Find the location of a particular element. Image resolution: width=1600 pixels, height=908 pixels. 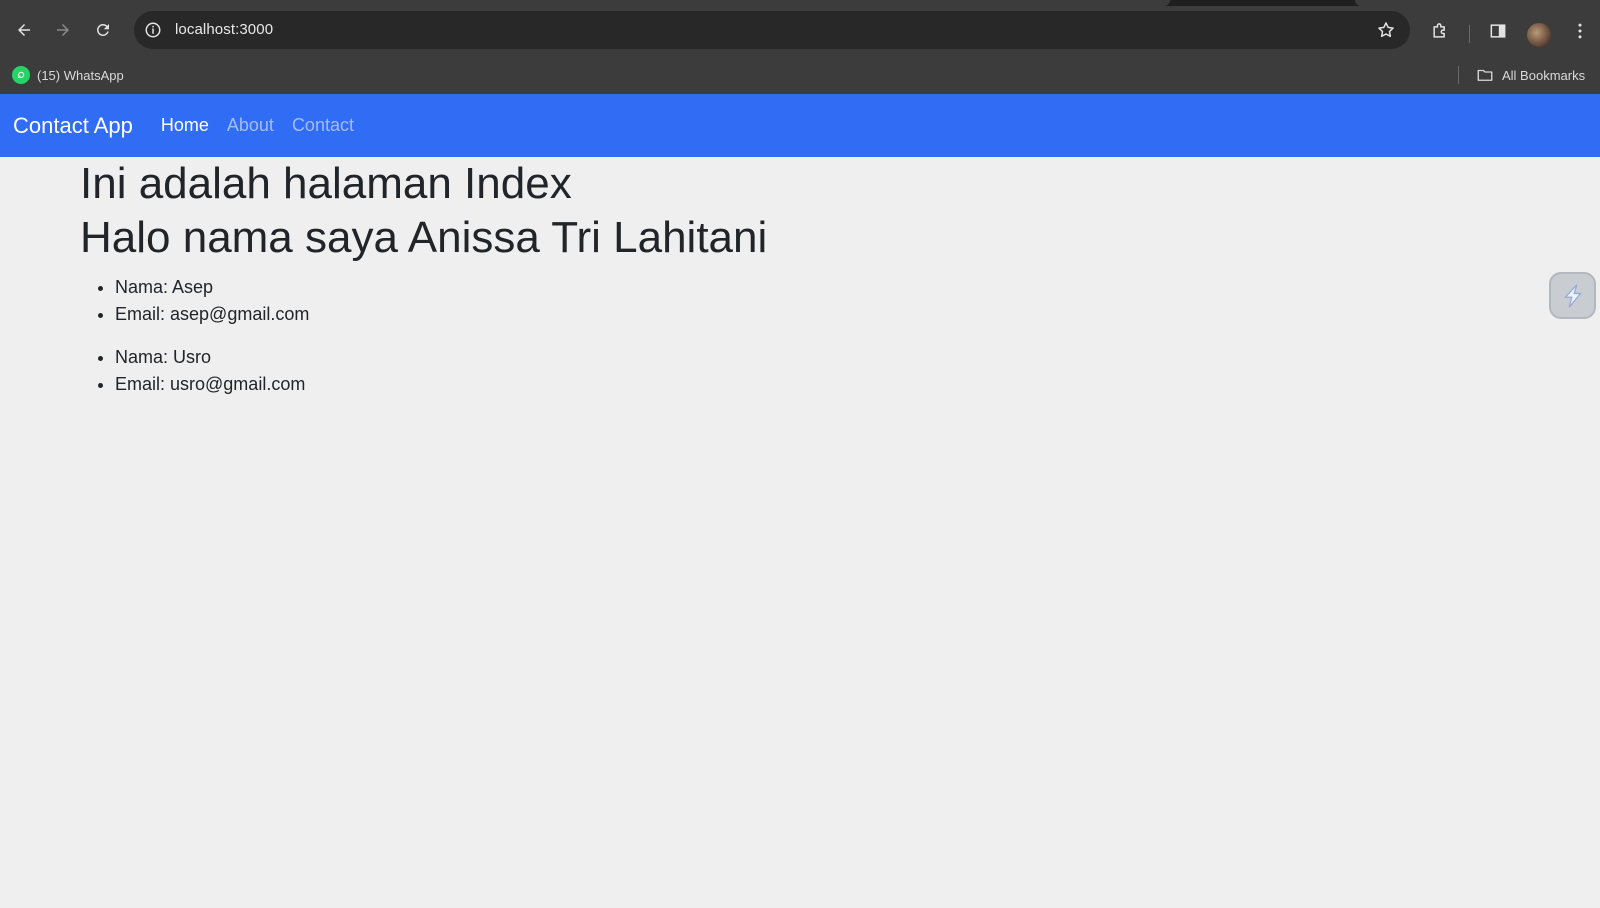

contact-list: Nama: Usro Email: usro@gmail.com is located at coordinates (730, 371).